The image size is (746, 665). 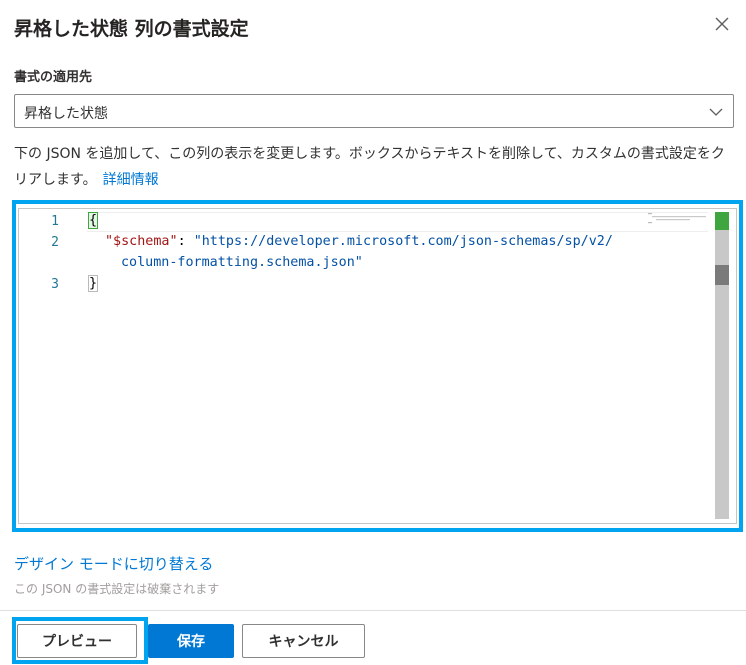 I want to click on line-number: 2, so click(x=55, y=242).